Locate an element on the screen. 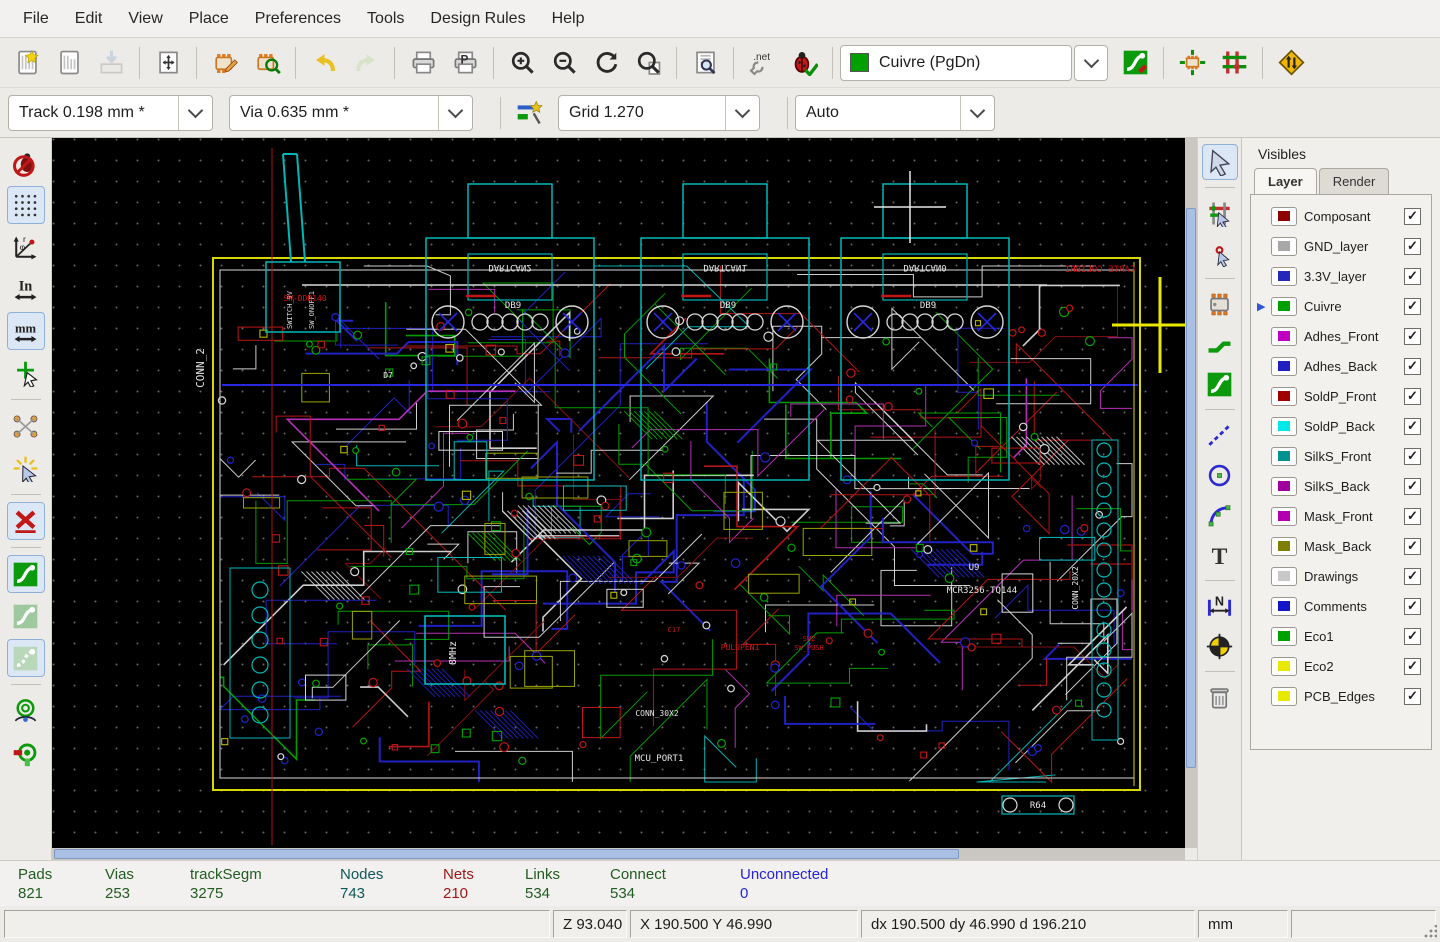  menu-file: File is located at coordinates (36, 19).